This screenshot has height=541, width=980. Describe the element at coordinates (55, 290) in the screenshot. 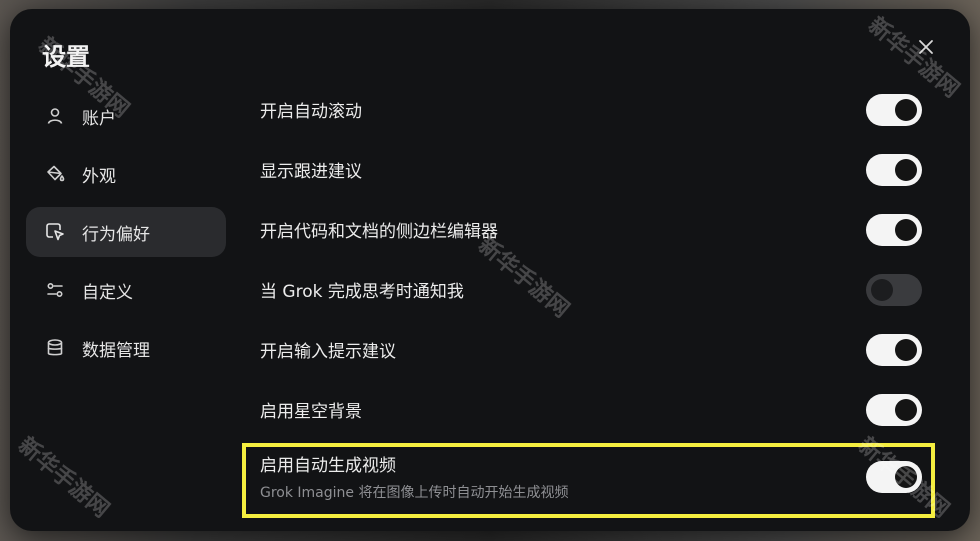

I see `sliders-icon` at that location.